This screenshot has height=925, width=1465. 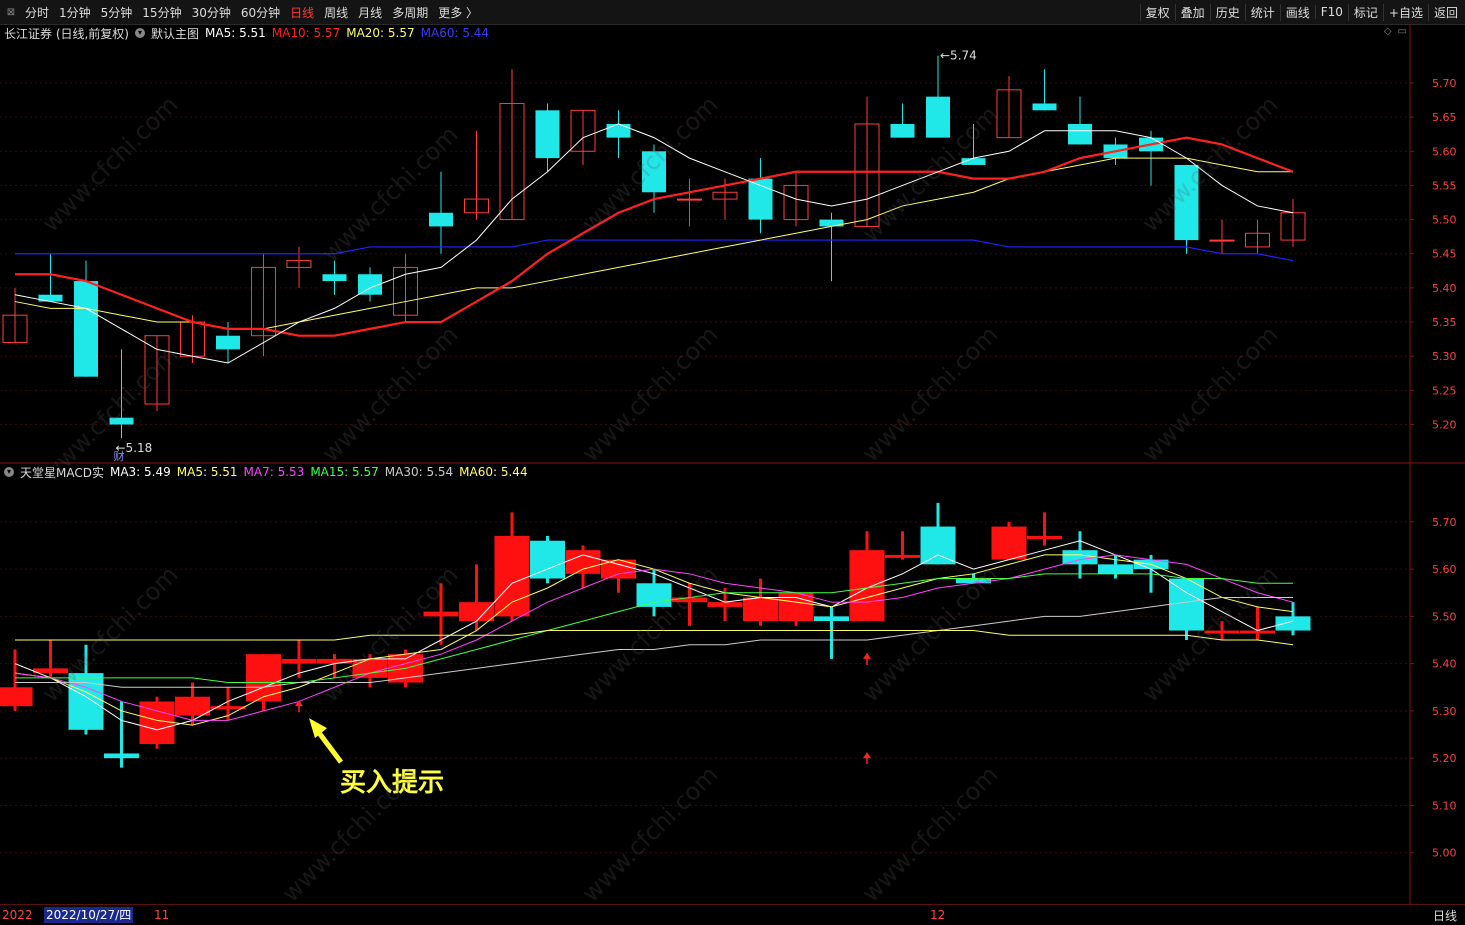 What do you see at coordinates (958, 56) in the screenshot?
I see `high-price-label: ←5.74` at bounding box center [958, 56].